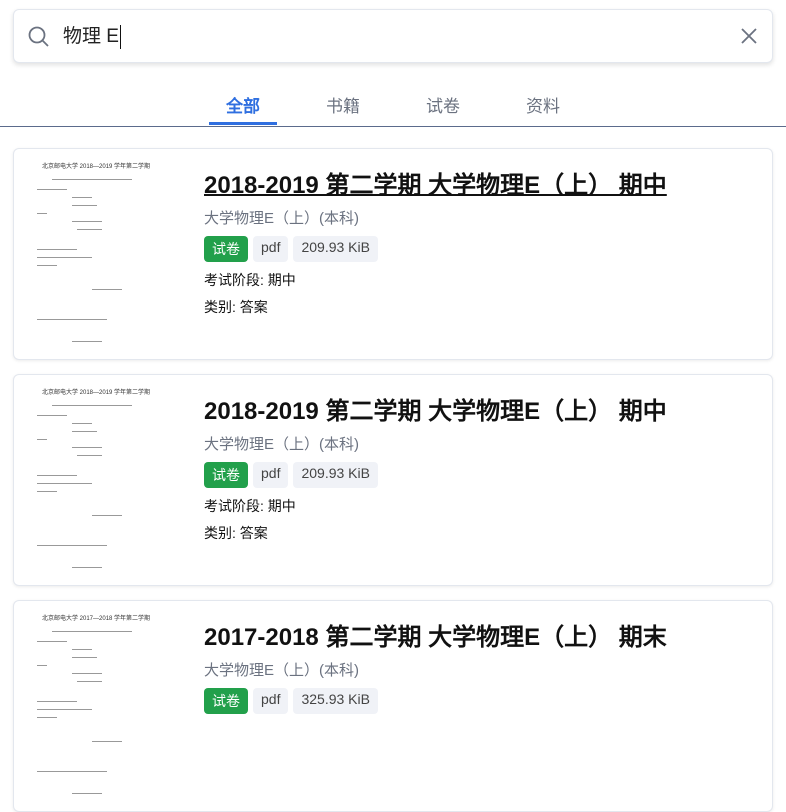 The height and width of the screenshot is (812, 786). Describe the element at coordinates (393, 36) in the screenshot. I see `search-bar: 物理 E` at that location.